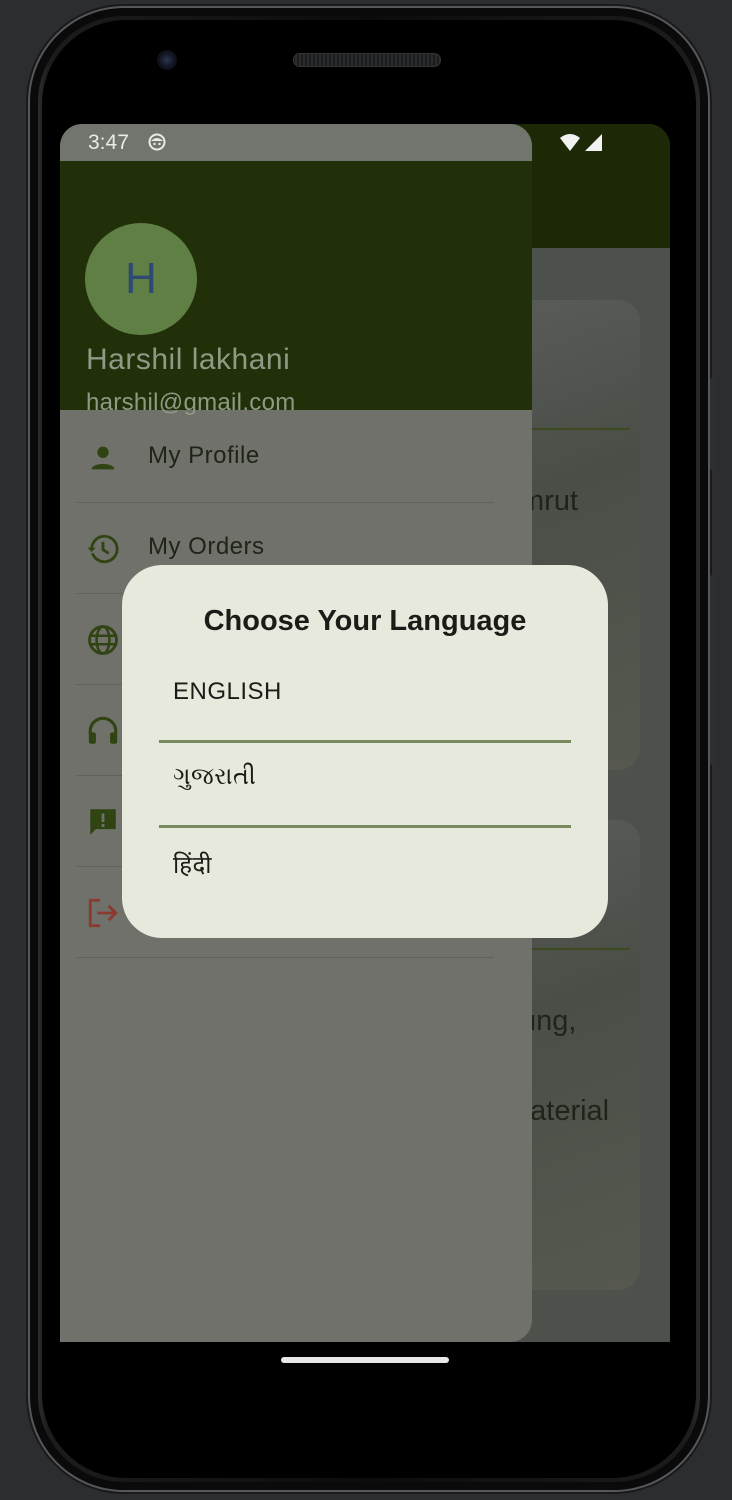  What do you see at coordinates (167, 60) in the screenshot?
I see `front-camera` at bounding box center [167, 60].